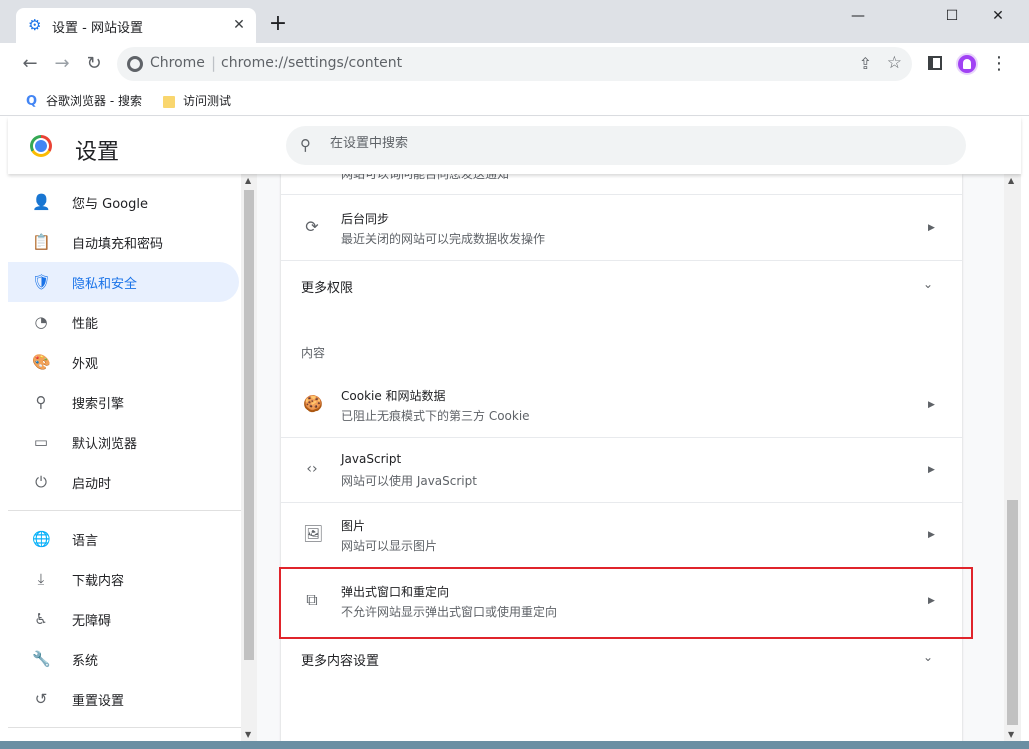  I want to click on open-external-icon: ⧉, so click(312, 599).